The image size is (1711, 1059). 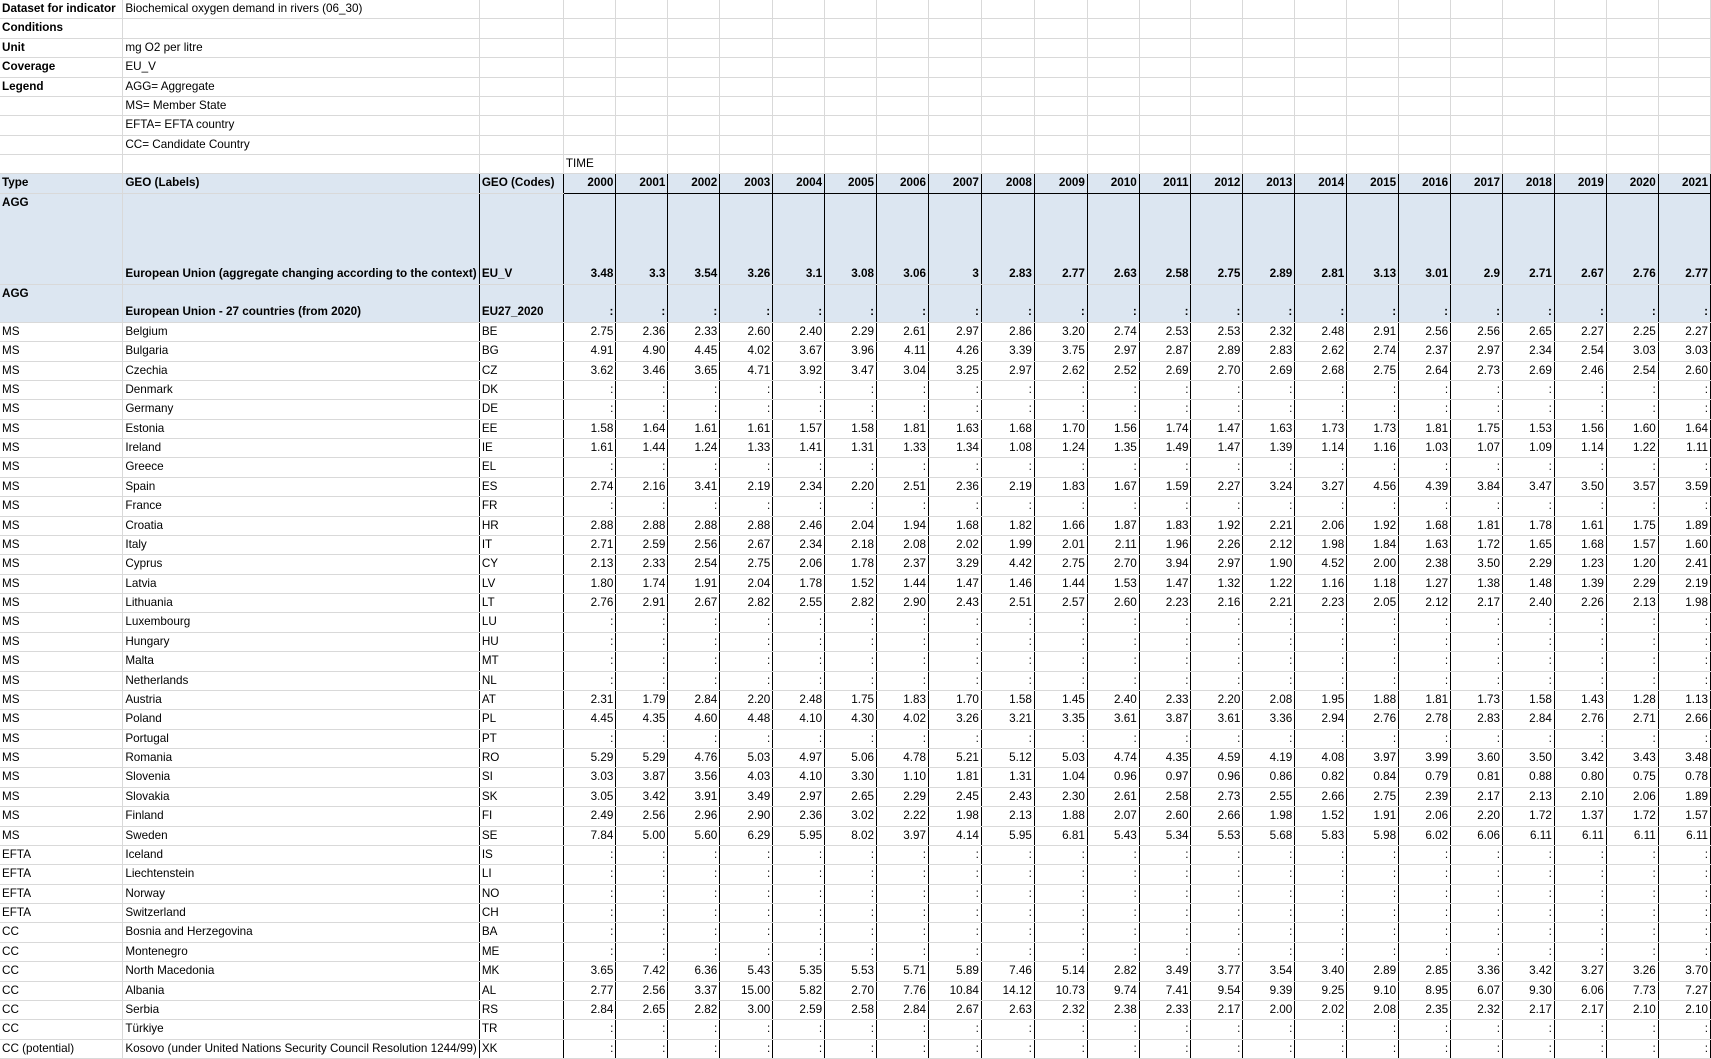 I want to click on value-cell: 6.06, so click(x=1476, y=836).